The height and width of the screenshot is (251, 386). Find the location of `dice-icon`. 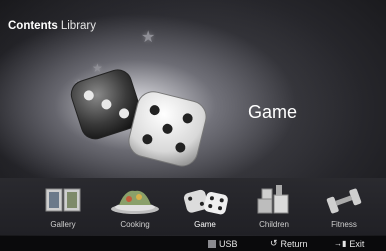

dice-icon is located at coordinates (205, 202).